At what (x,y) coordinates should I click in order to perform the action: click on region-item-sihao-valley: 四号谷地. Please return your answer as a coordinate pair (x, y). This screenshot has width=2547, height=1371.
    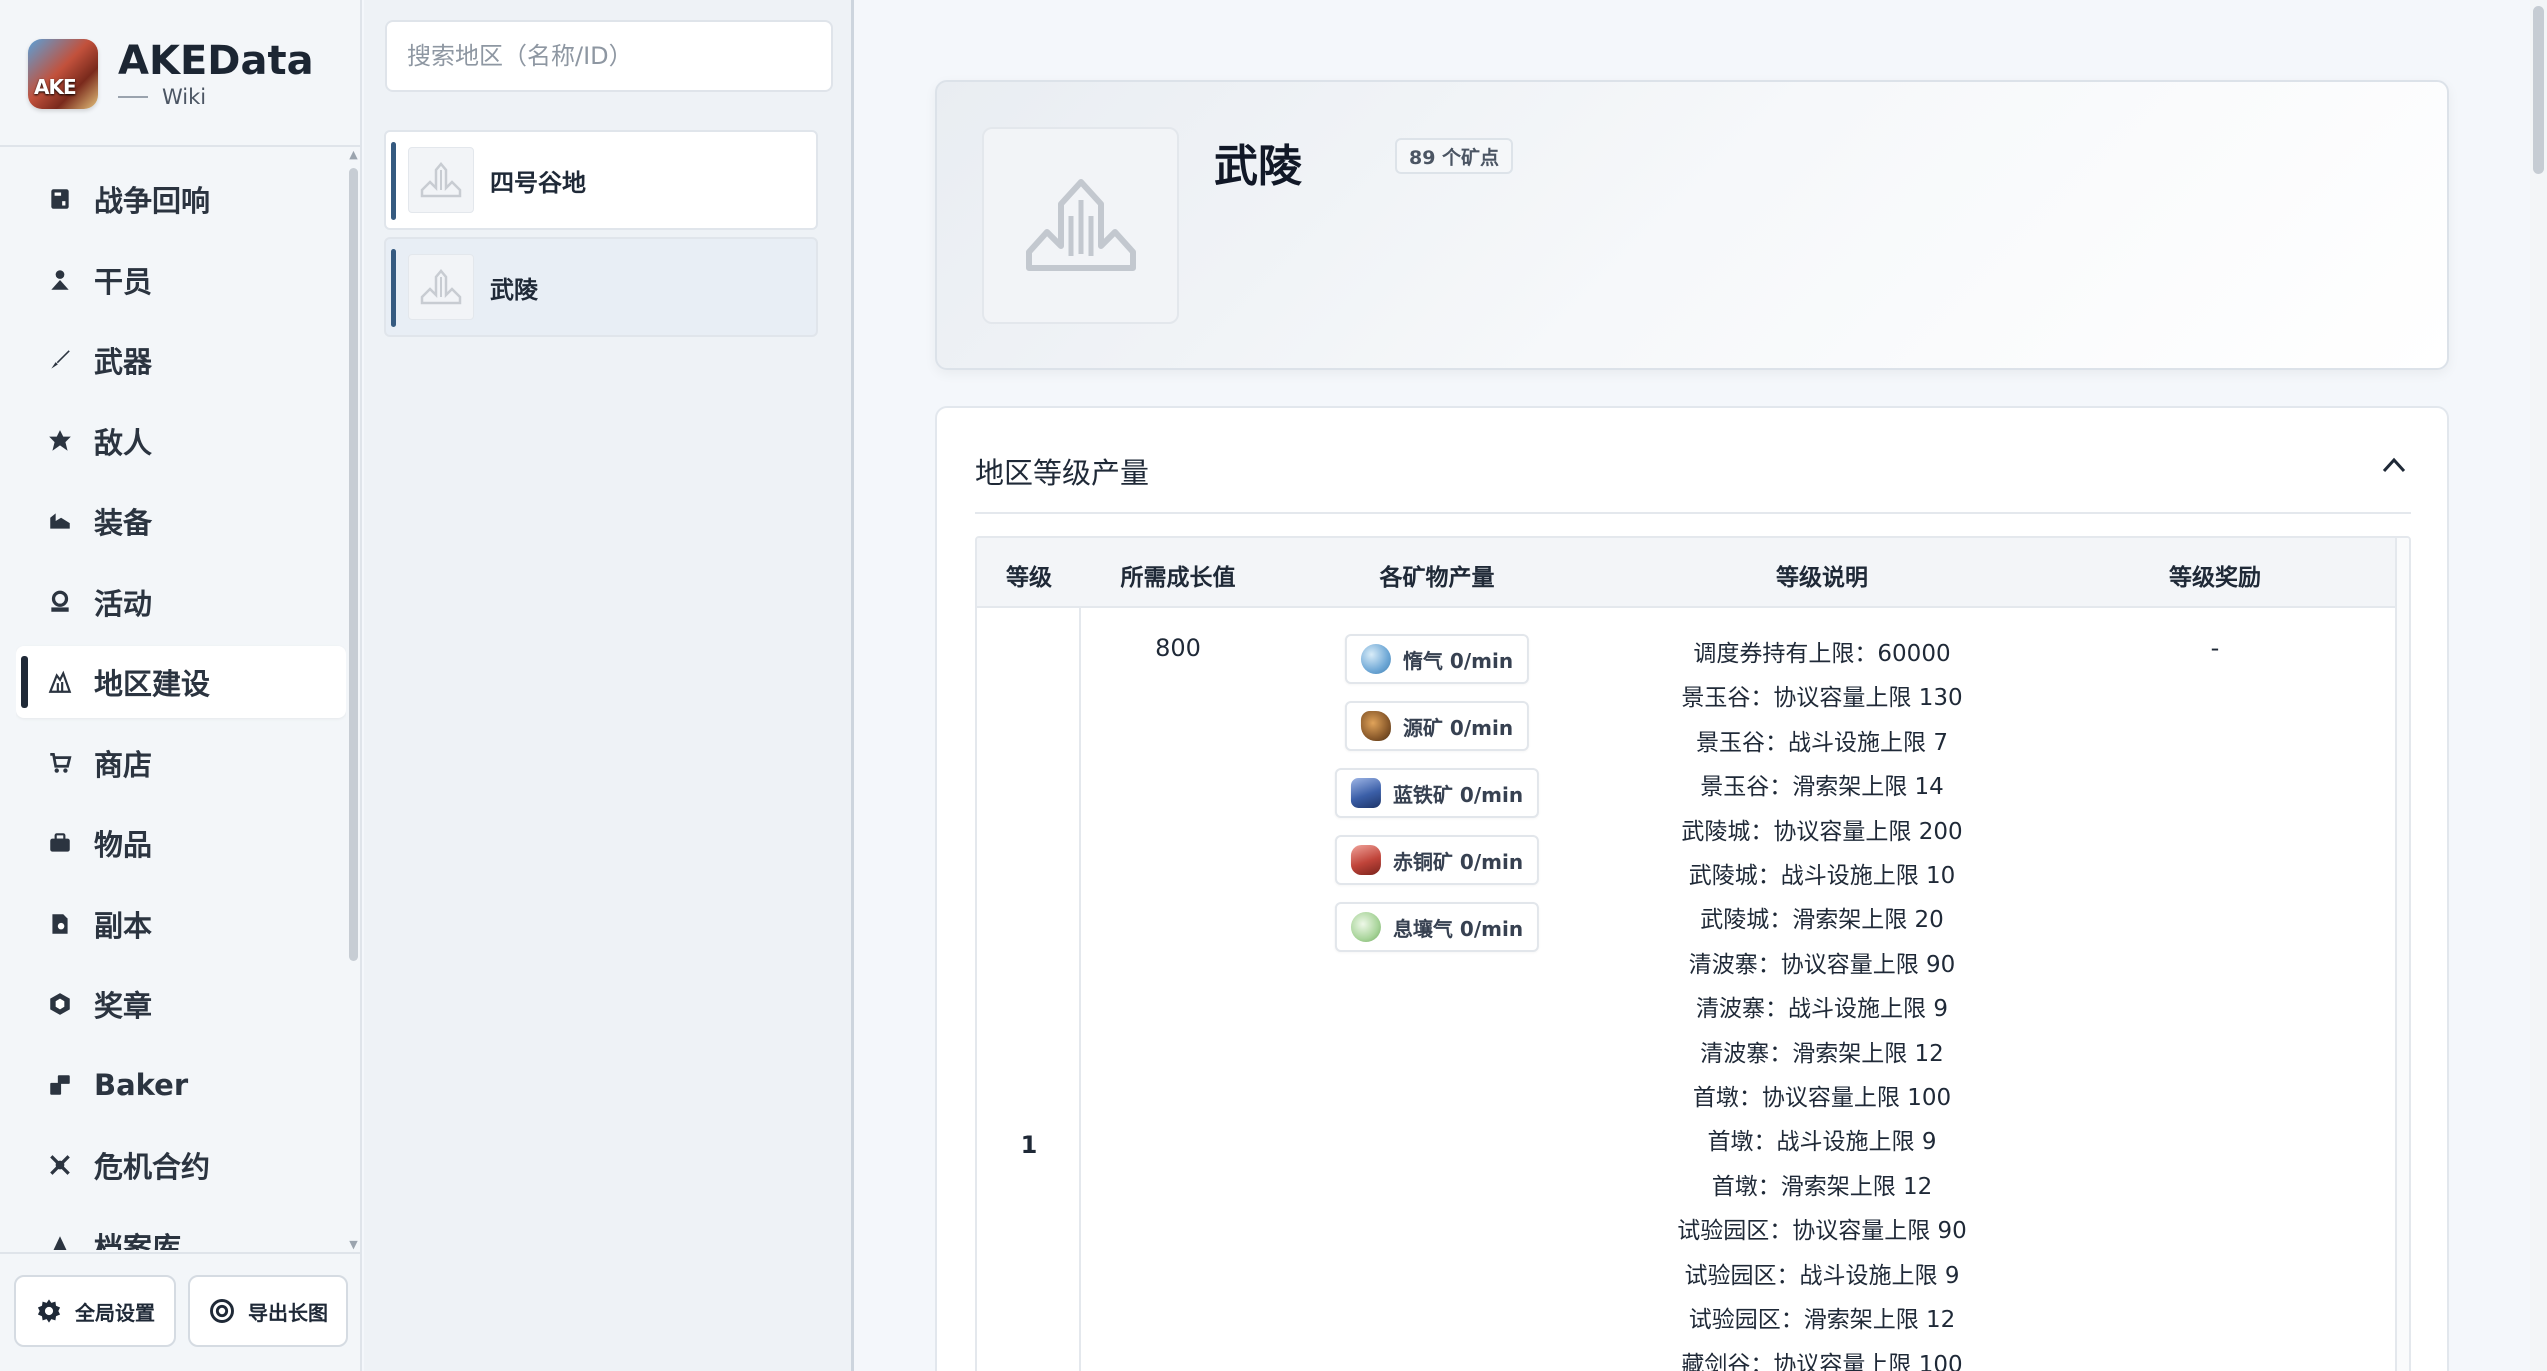
    Looking at the image, I should click on (601, 180).